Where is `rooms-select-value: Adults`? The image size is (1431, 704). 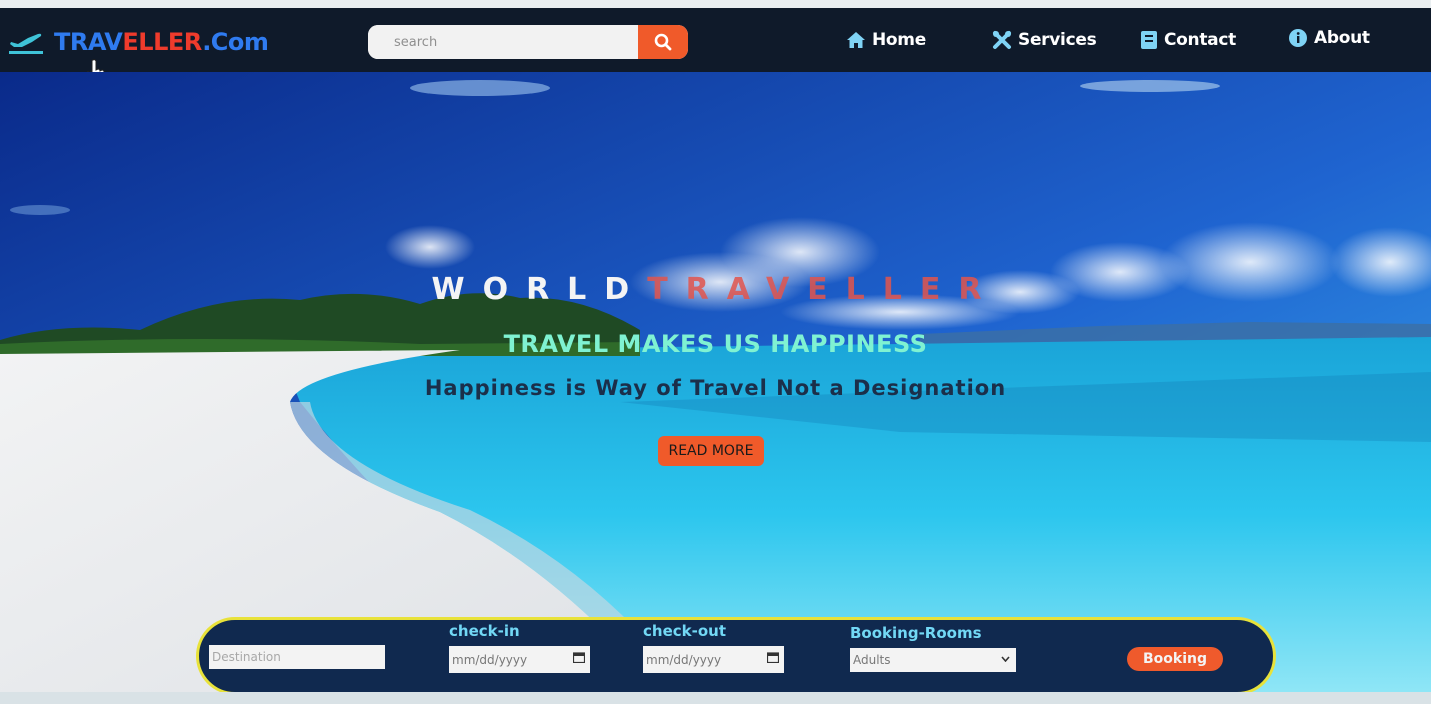 rooms-select-value: Adults is located at coordinates (872, 660).